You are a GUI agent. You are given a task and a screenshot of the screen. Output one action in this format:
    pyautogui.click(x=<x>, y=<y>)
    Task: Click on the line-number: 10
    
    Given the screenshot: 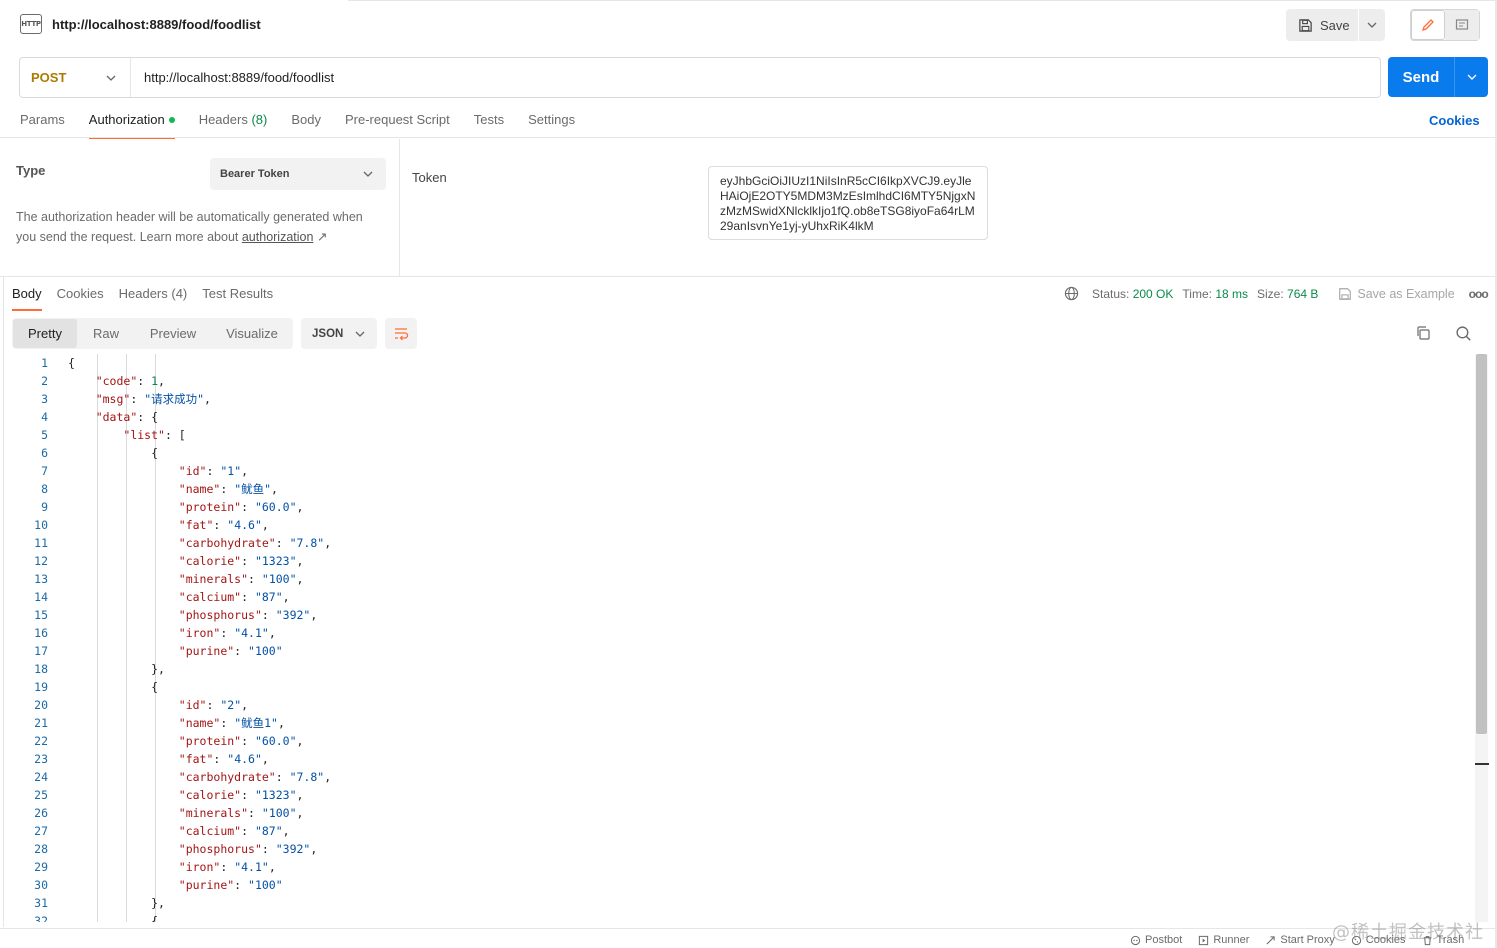 What is the action you would take?
    pyautogui.click(x=41, y=525)
    